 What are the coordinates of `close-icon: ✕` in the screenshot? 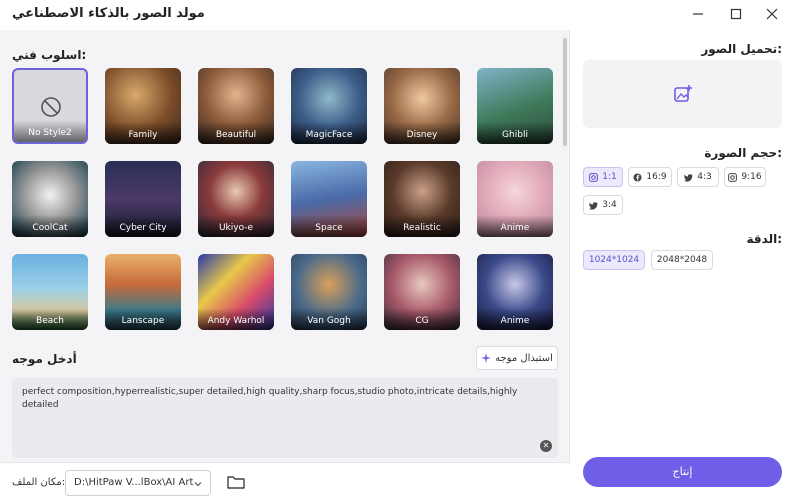 It's located at (546, 445).